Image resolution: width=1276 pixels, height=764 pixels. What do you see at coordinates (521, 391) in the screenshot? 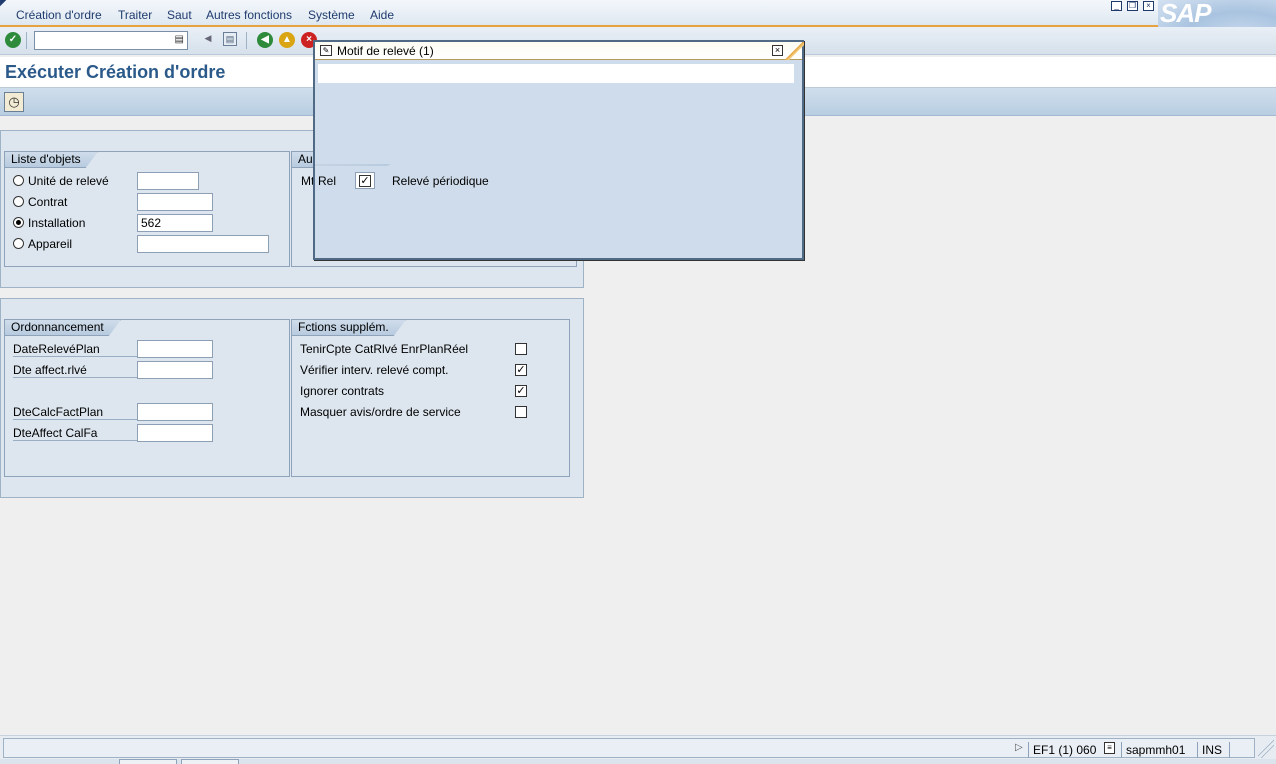
I see `checkbox-ignorer-contrats: ✓` at bounding box center [521, 391].